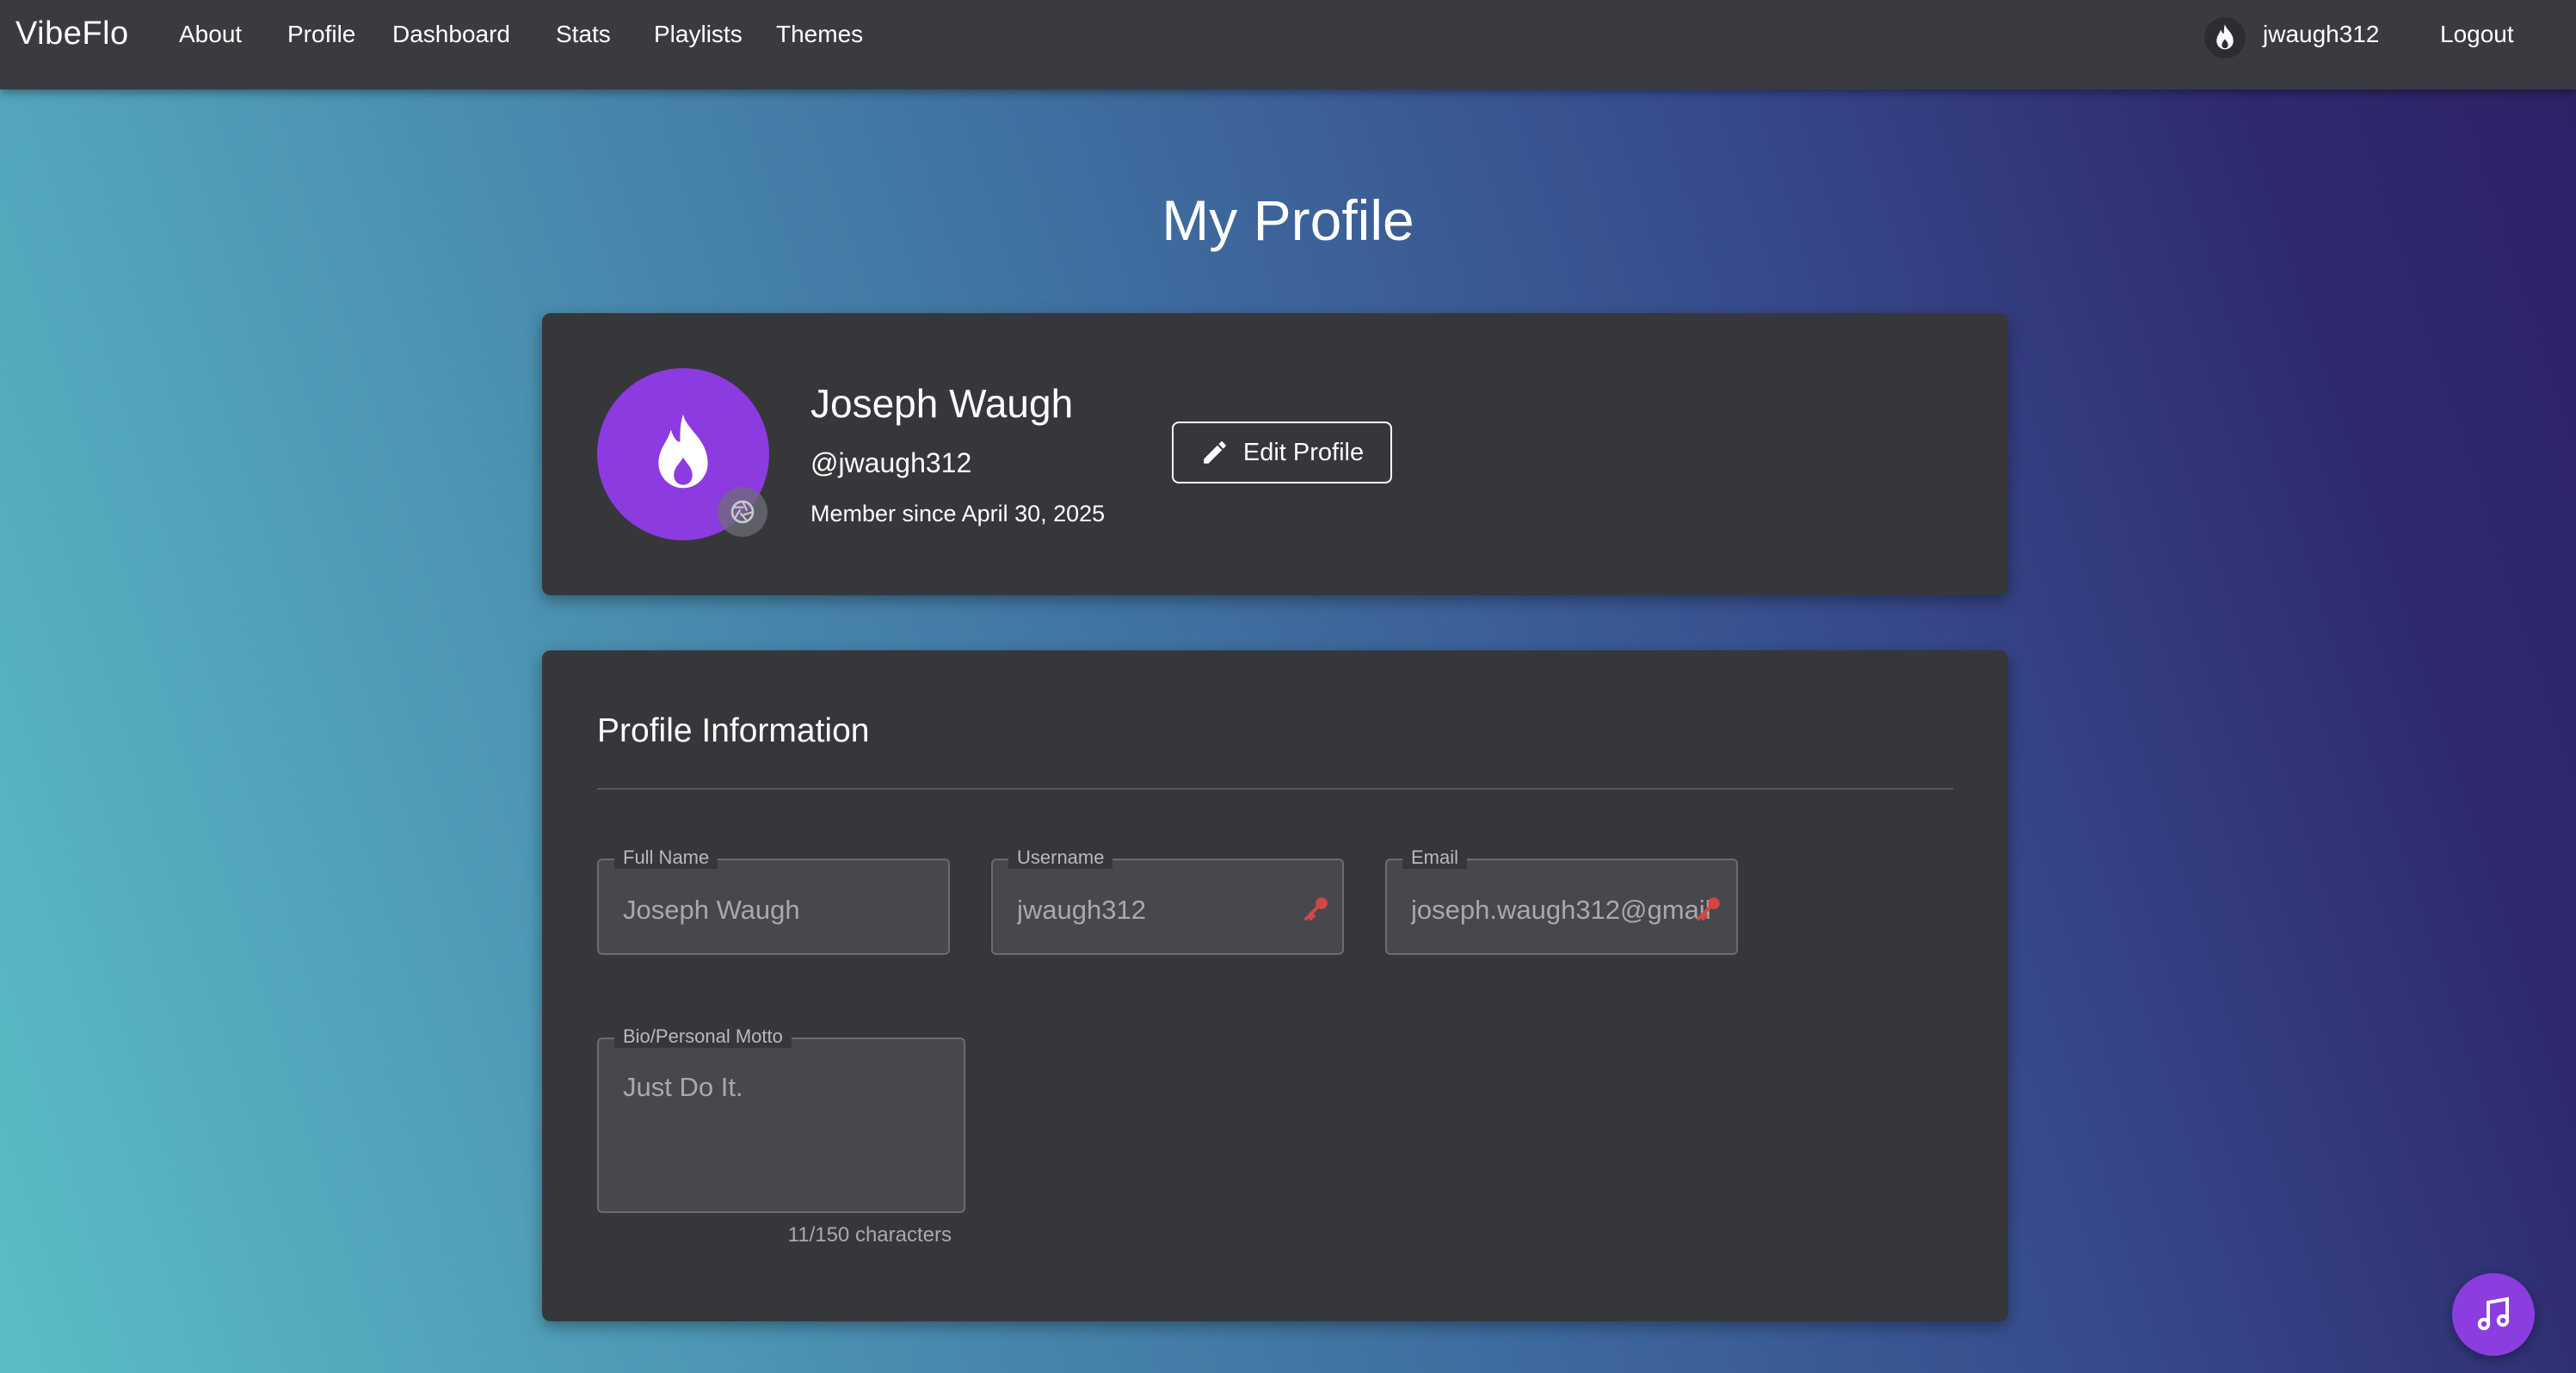 The height and width of the screenshot is (1373, 2576). I want to click on section-title: Profile Information, so click(734, 731).